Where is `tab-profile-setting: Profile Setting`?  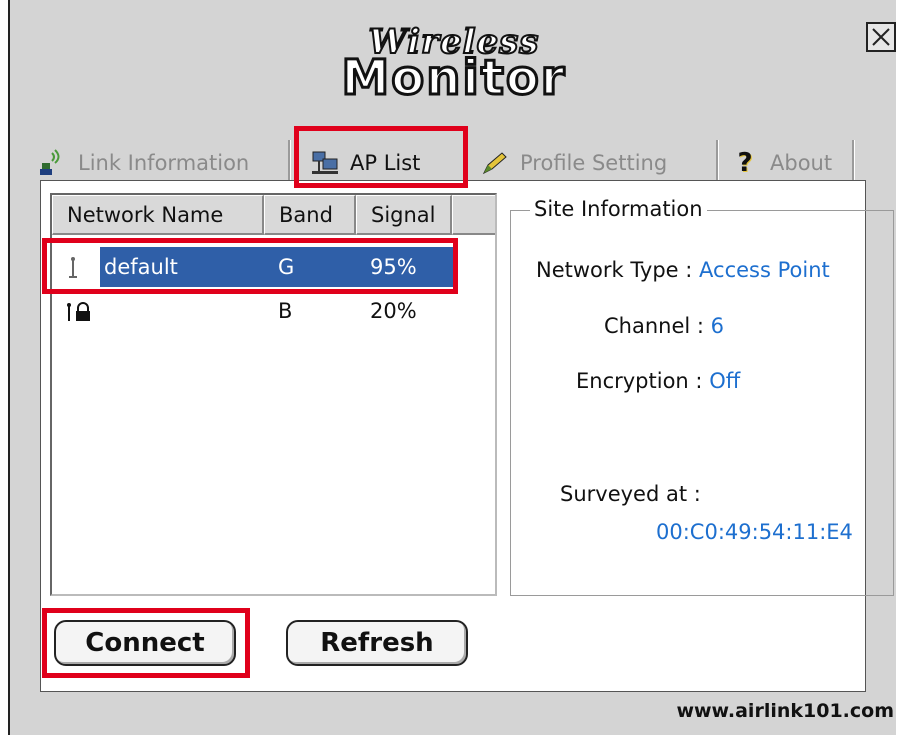 tab-profile-setting: Profile Setting is located at coordinates (573, 163).